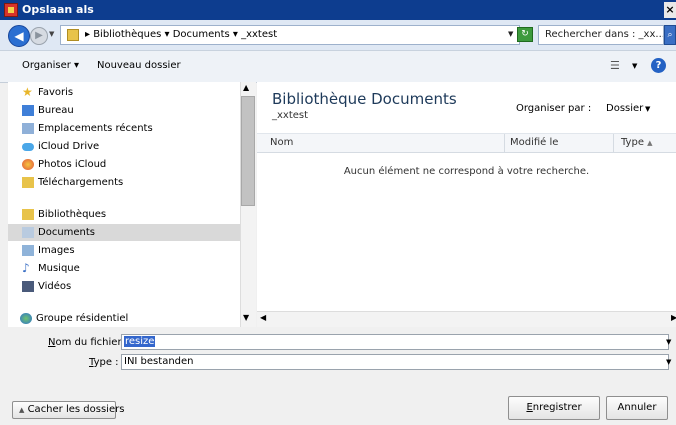  Describe the element at coordinates (68, 410) in the screenshot. I see `hide-folders-button: ▲ Cacher les dossiers` at that location.